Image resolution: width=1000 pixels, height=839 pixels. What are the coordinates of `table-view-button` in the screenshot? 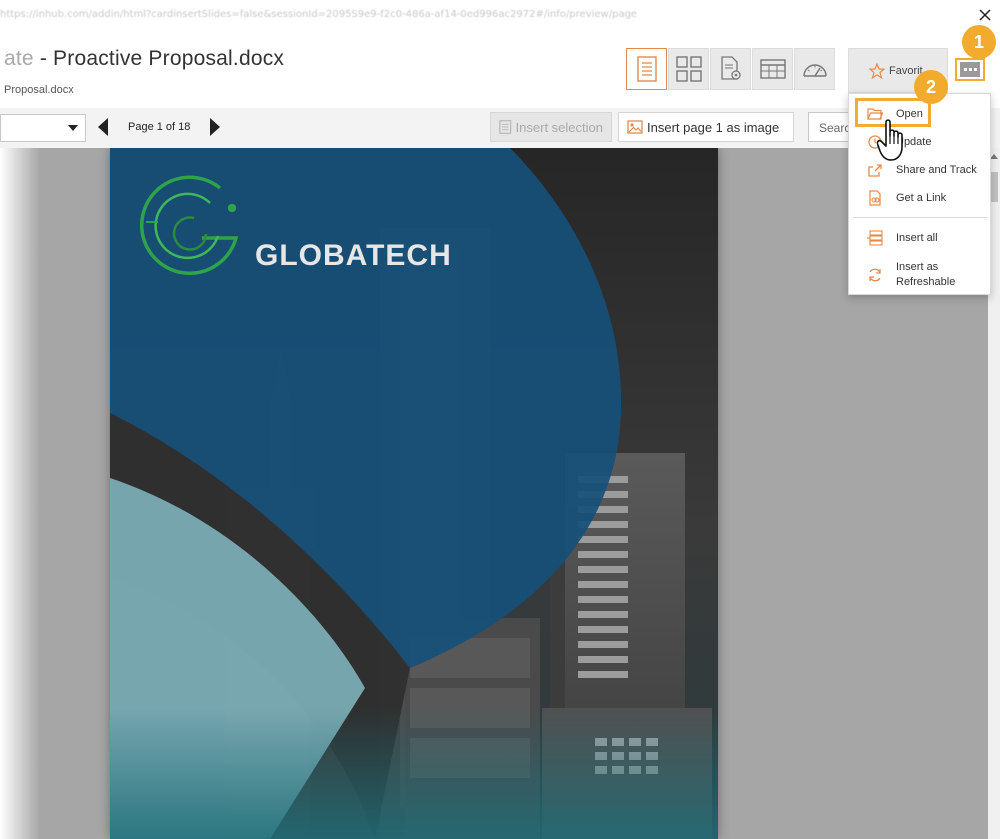 It's located at (772, 69).